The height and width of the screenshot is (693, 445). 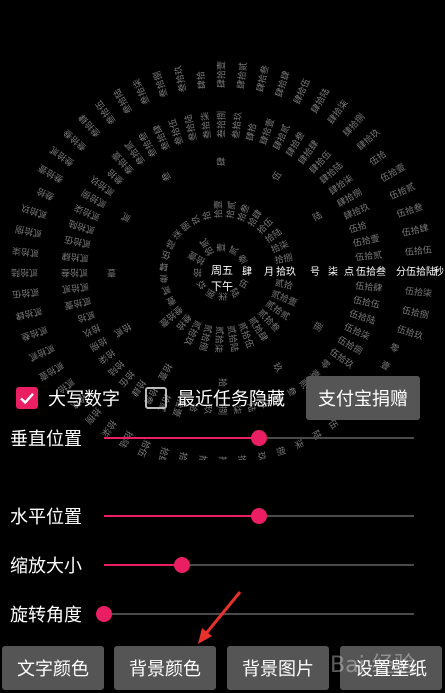 What do you see at coordinates (409, 211) in the screenshot?
I see `second-ring-label: 伍拾叁` at bounding box center [409, 211].